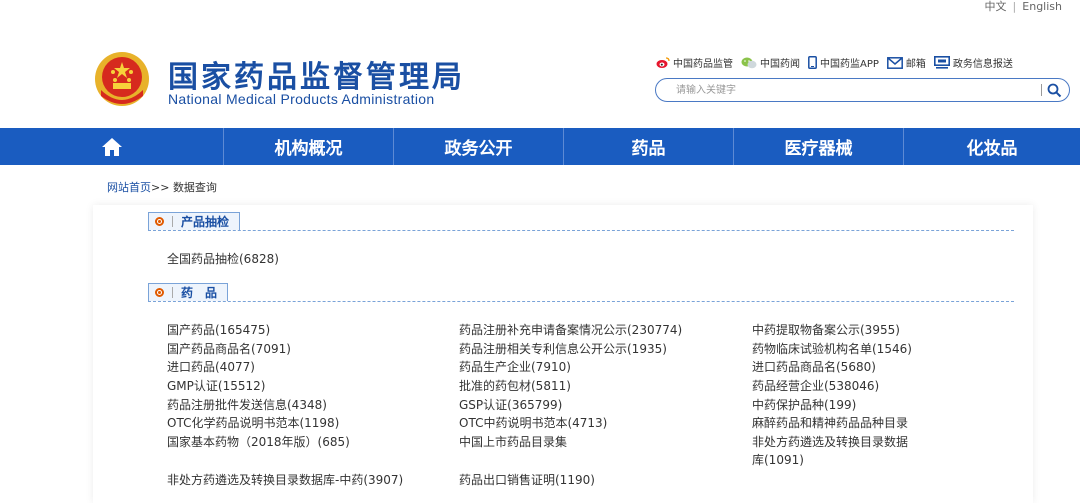 Image resolution: width=1080 pixels, height=503 pixels. I want to click on quick-link-wechat: 中国药闻, so click(770, 62).